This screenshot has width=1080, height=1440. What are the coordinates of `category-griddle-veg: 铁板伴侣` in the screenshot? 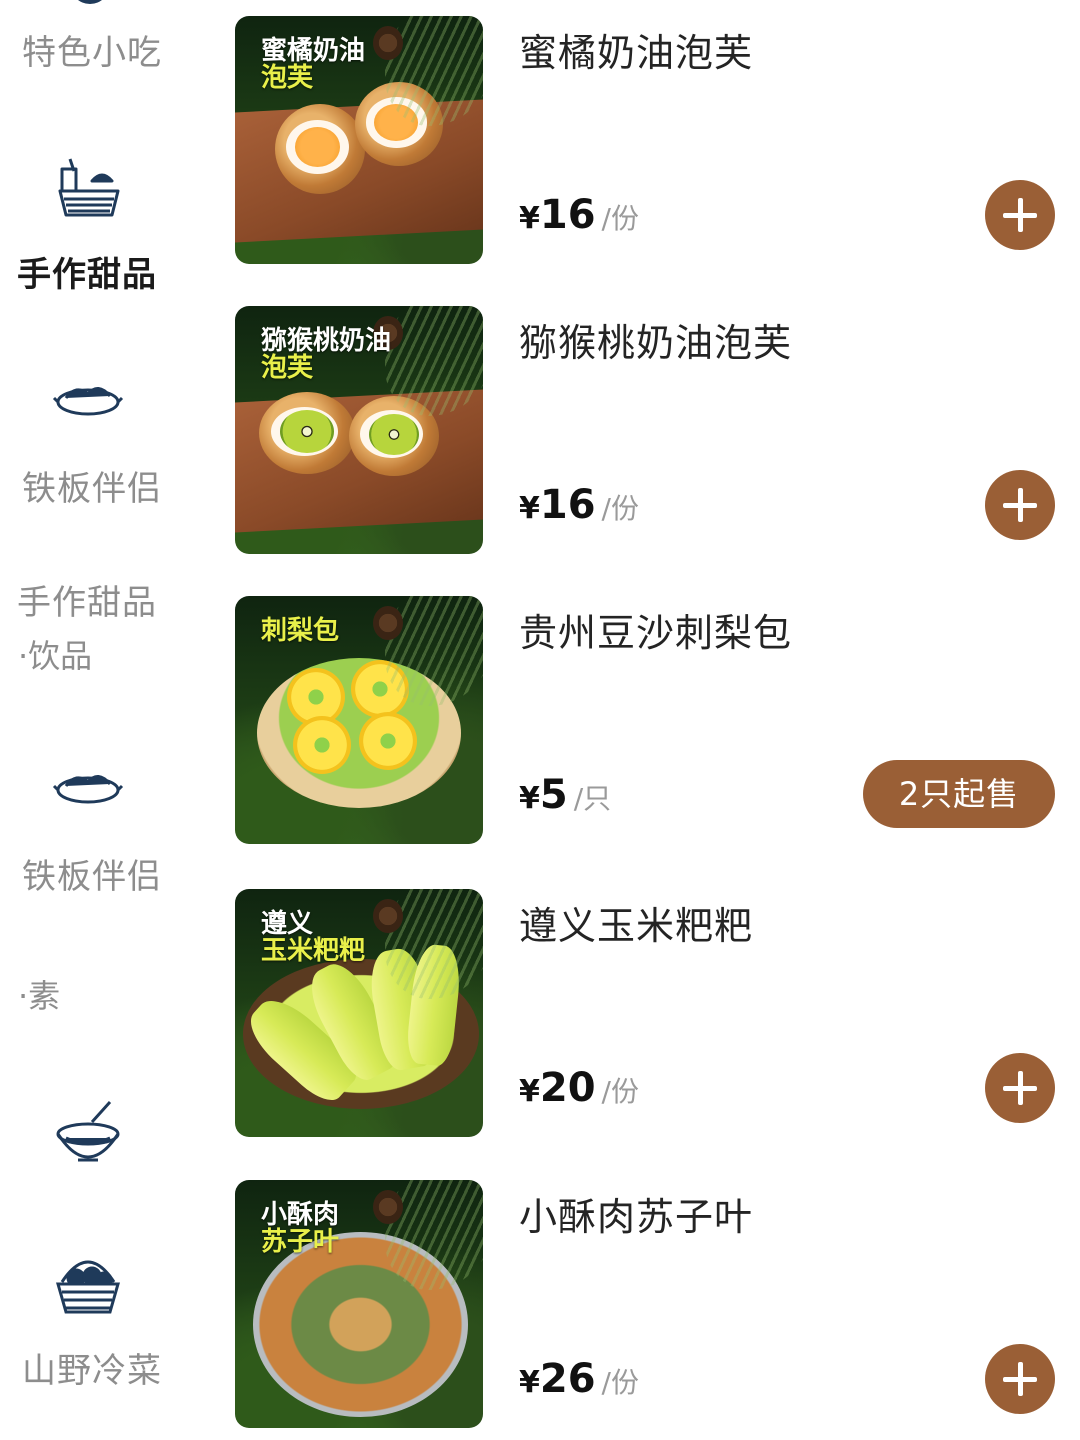 It's located at (92, 877).